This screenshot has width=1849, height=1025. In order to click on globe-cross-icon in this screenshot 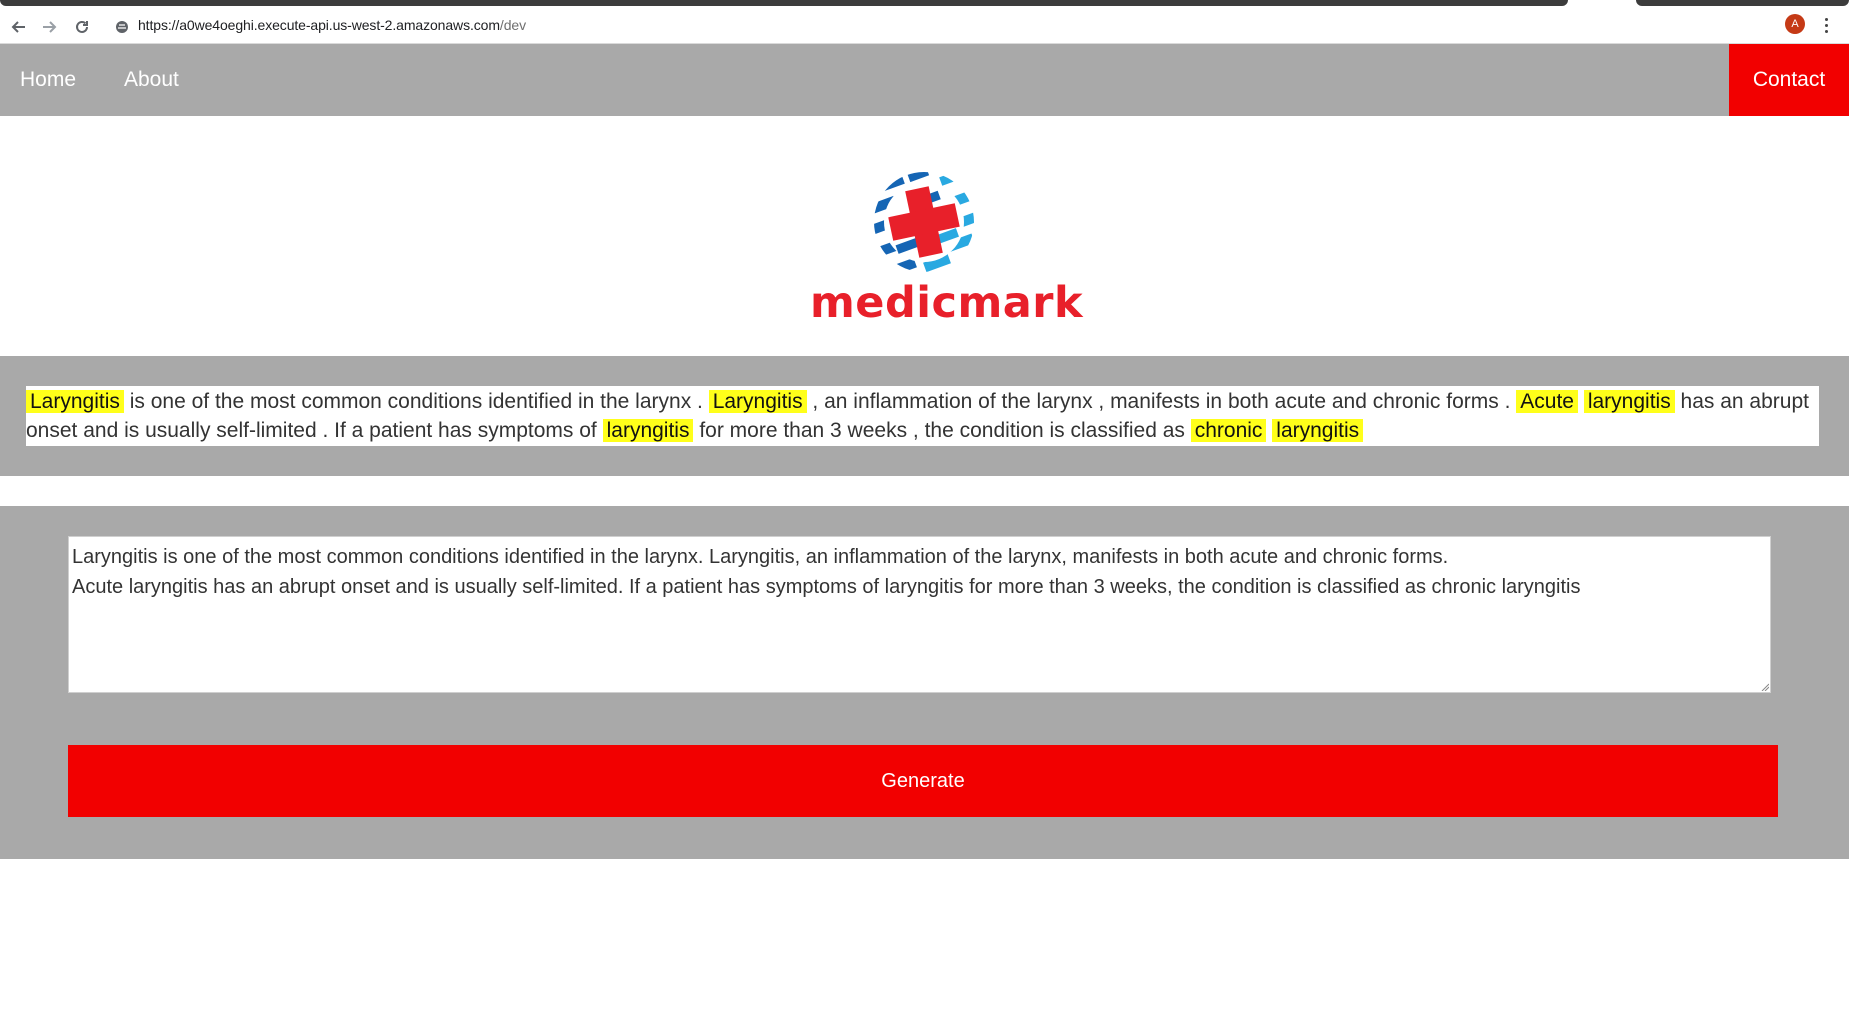, I will do `click(924, 222)`.